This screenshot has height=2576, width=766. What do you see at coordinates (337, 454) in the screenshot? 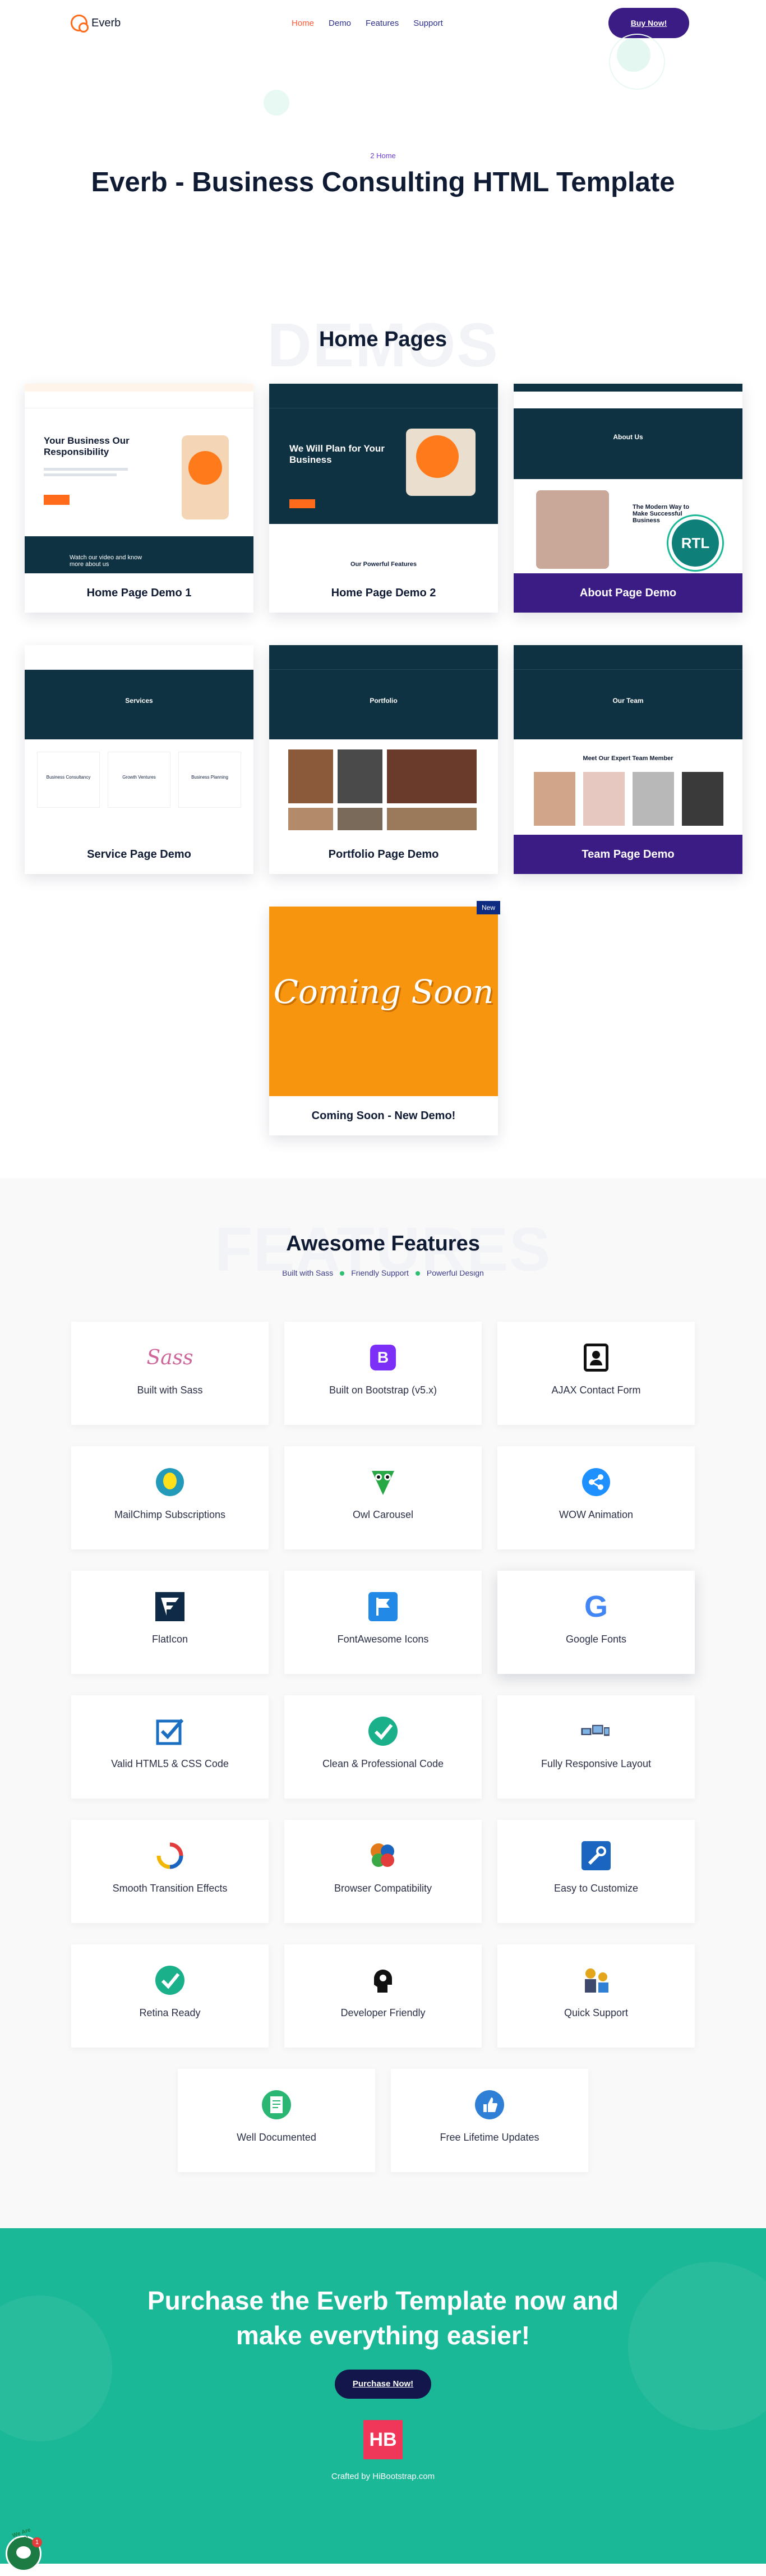
I see `demo-headline: We Will Plan for Your Business` at bounding box center [337, 454].